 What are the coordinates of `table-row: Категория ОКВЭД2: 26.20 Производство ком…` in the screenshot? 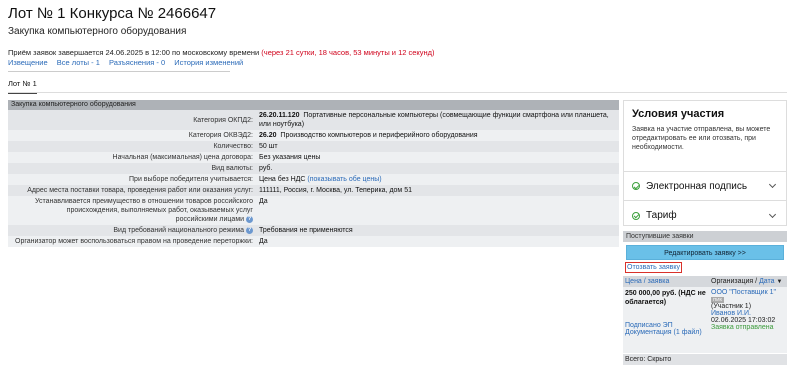 It's located at (313, 135).